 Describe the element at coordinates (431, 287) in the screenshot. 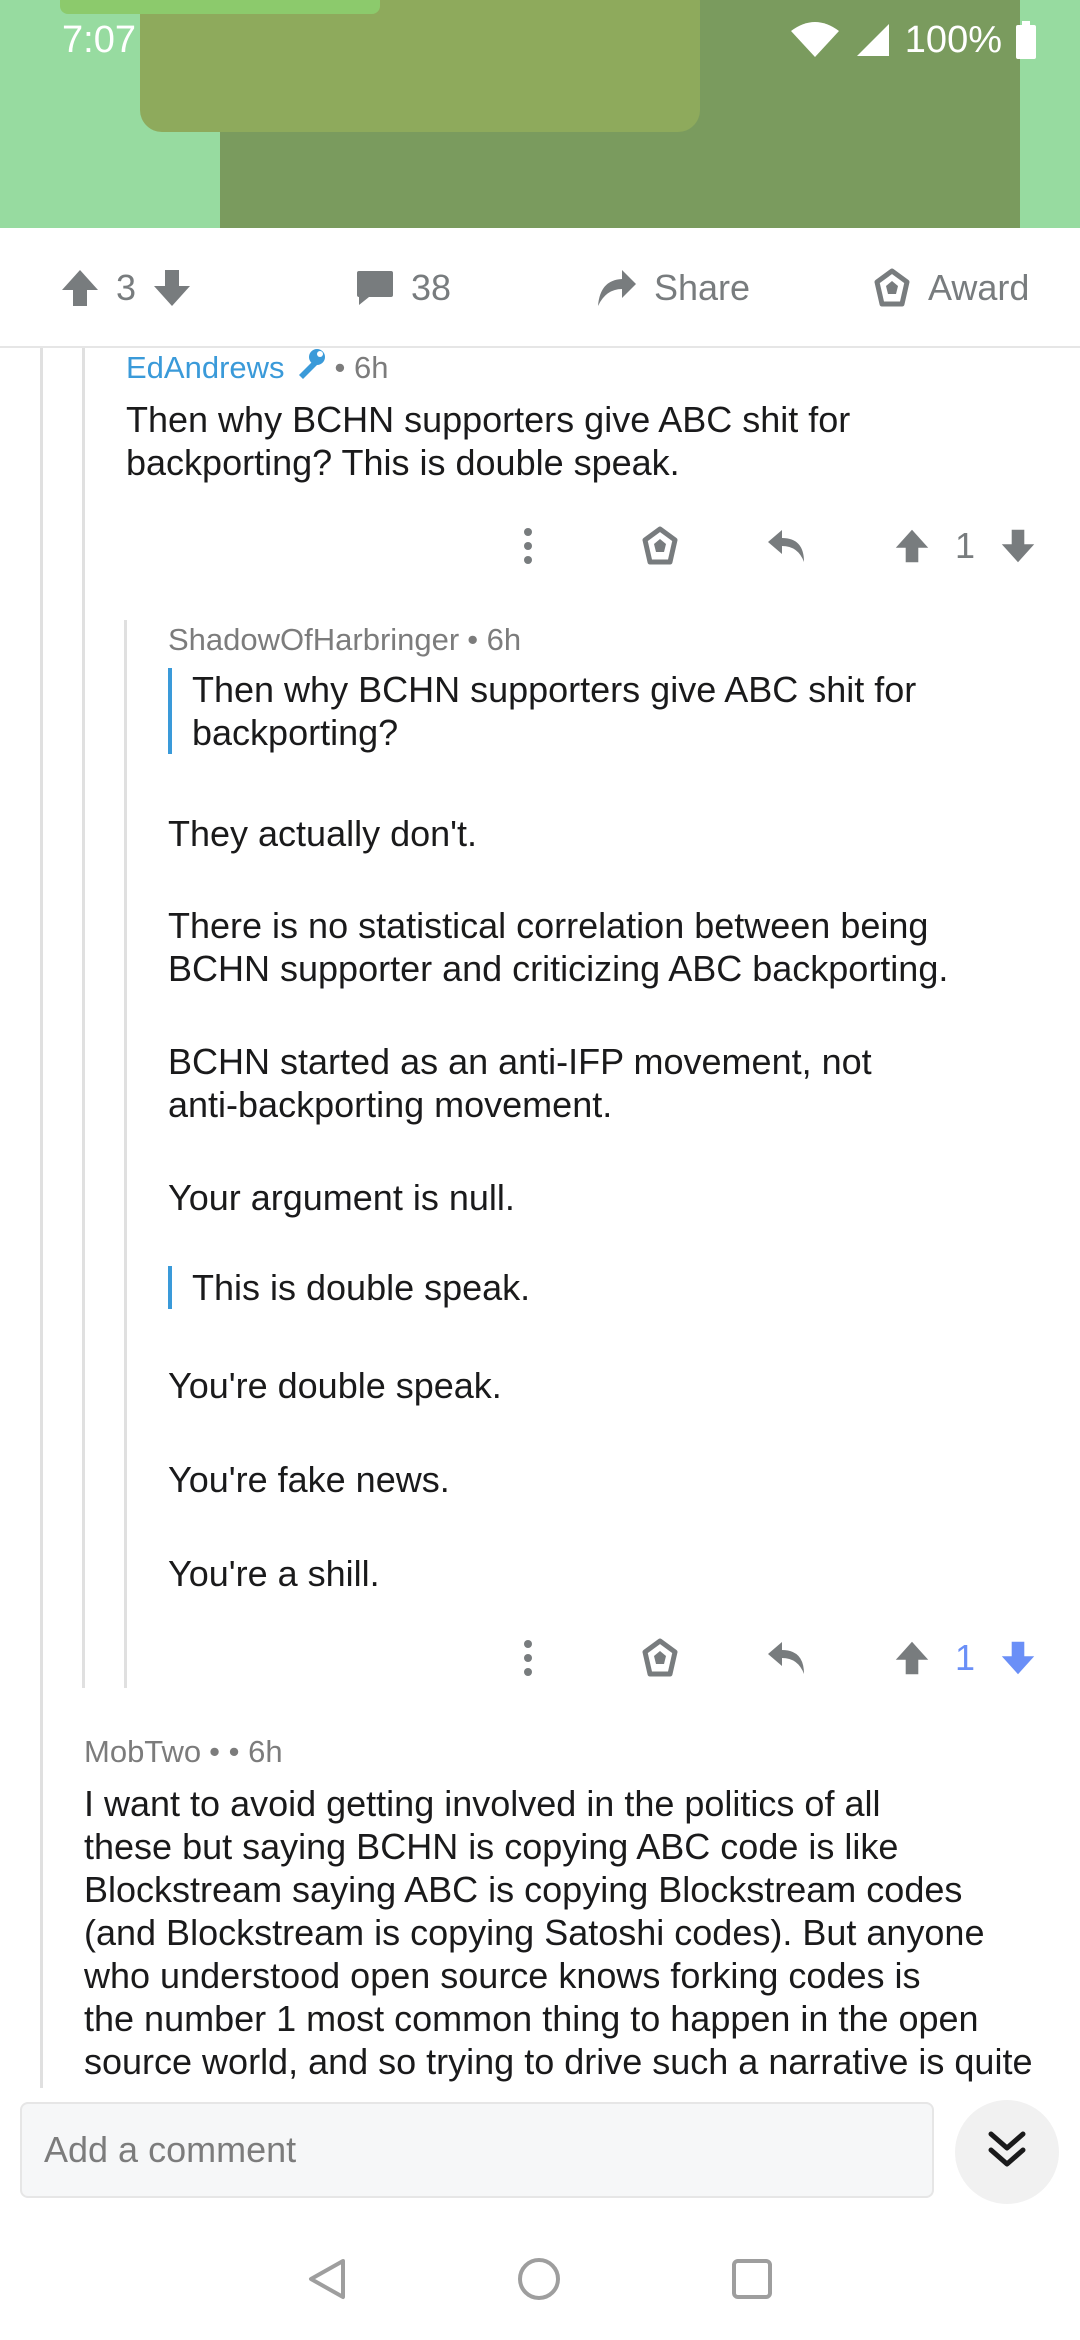

I see `comment-count: 38` at that location.